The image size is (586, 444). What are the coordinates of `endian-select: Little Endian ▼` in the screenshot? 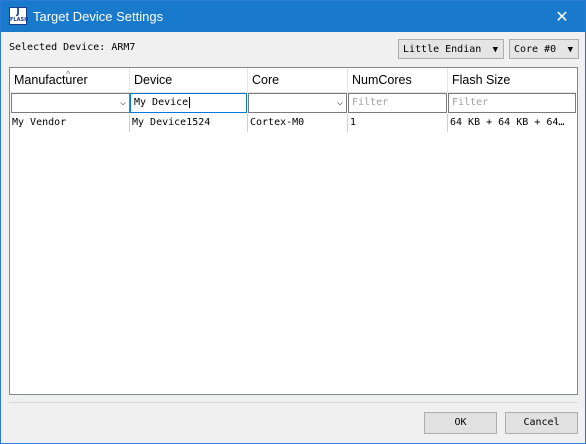 It's located at (451, 49).